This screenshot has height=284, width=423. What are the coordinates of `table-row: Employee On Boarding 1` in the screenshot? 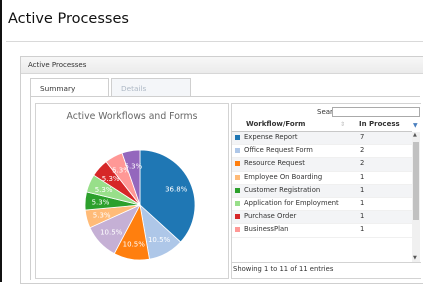 It's located at (322, 178).